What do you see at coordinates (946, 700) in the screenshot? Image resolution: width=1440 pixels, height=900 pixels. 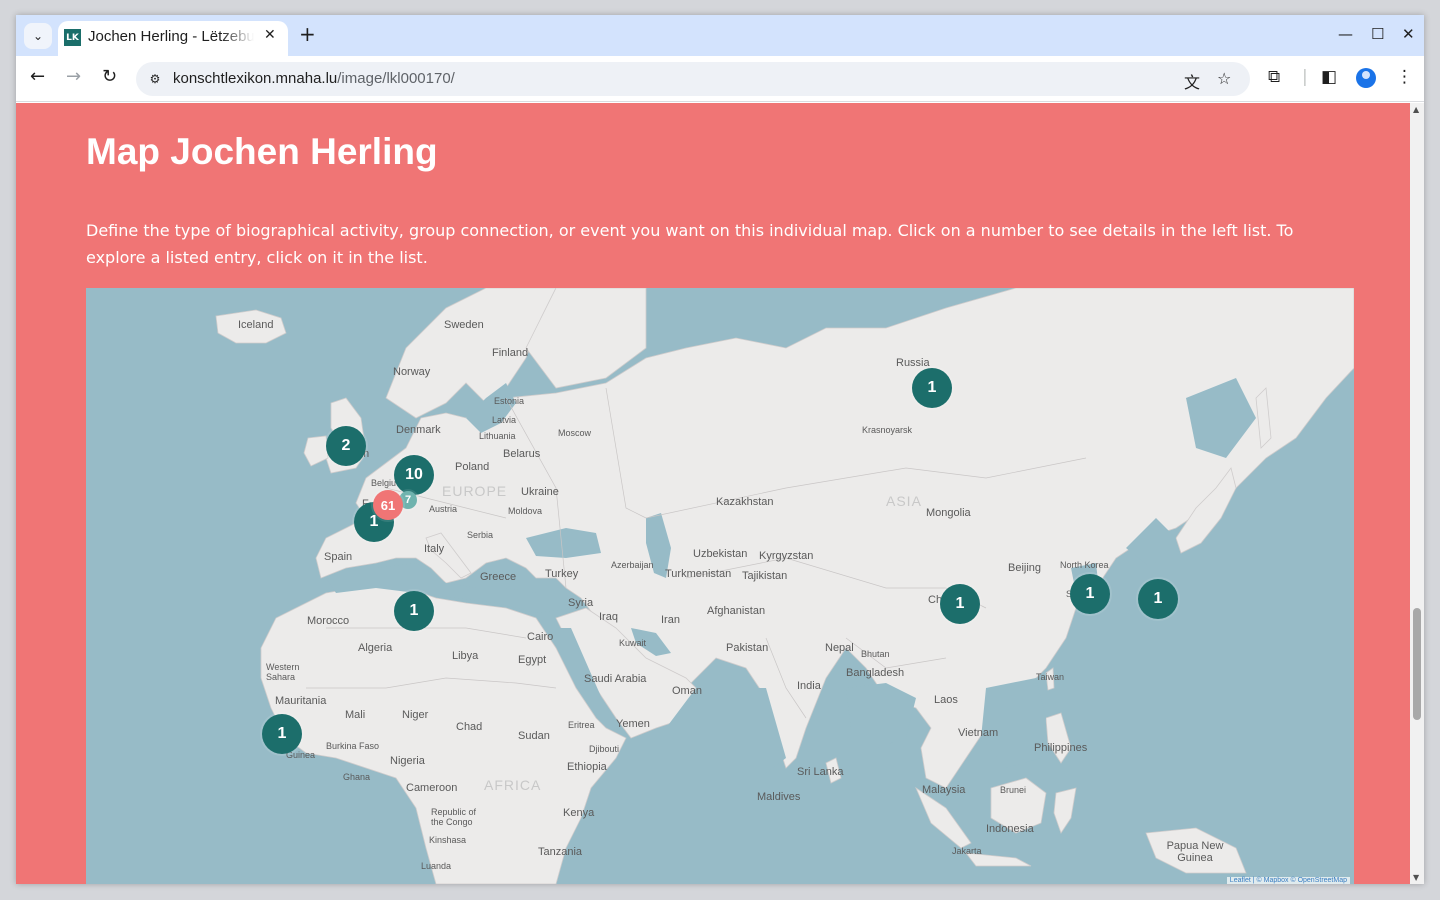 I see `map-label-laos: Laos` at bounding box center [946, 700].